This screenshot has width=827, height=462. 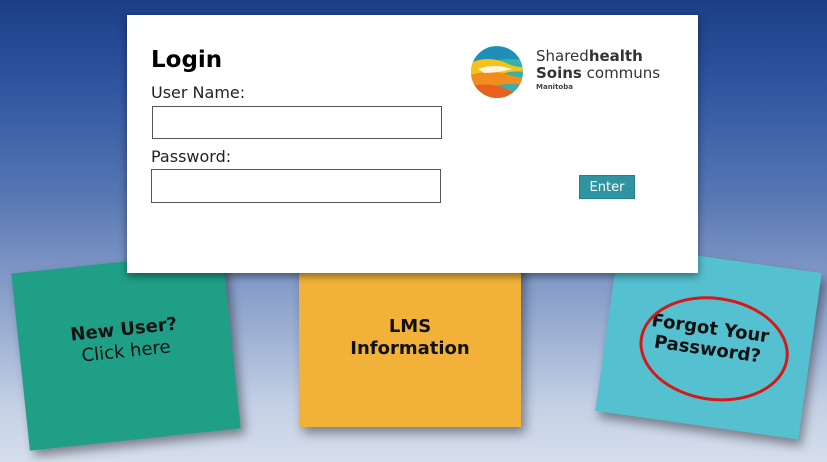 I want to click on username-input, so click(x=297, y=122).